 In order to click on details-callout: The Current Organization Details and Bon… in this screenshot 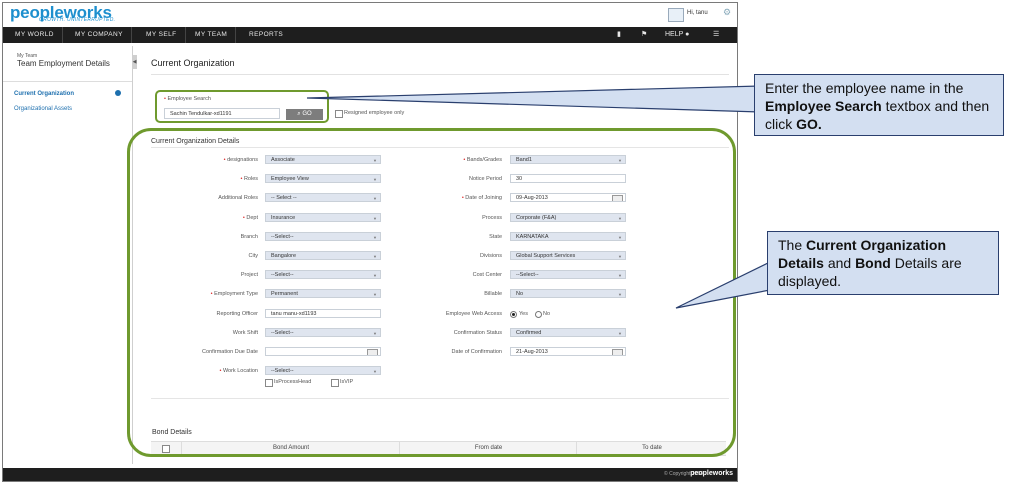, I will do `click(883, 263)`.